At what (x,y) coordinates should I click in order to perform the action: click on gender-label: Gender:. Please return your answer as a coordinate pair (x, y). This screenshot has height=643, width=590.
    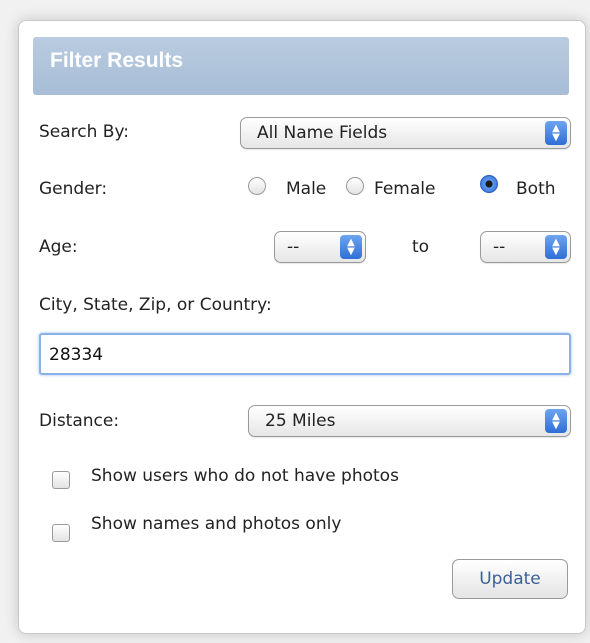
    Looking at the image, I should click on (73, 189).